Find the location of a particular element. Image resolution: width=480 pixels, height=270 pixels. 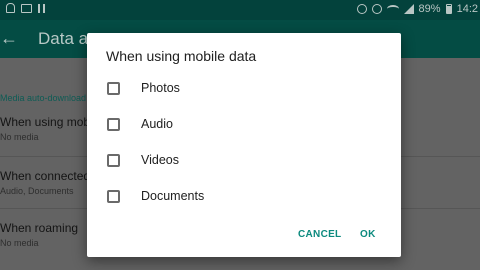

battery-percent: 89% is located at coordinates (429, 9).